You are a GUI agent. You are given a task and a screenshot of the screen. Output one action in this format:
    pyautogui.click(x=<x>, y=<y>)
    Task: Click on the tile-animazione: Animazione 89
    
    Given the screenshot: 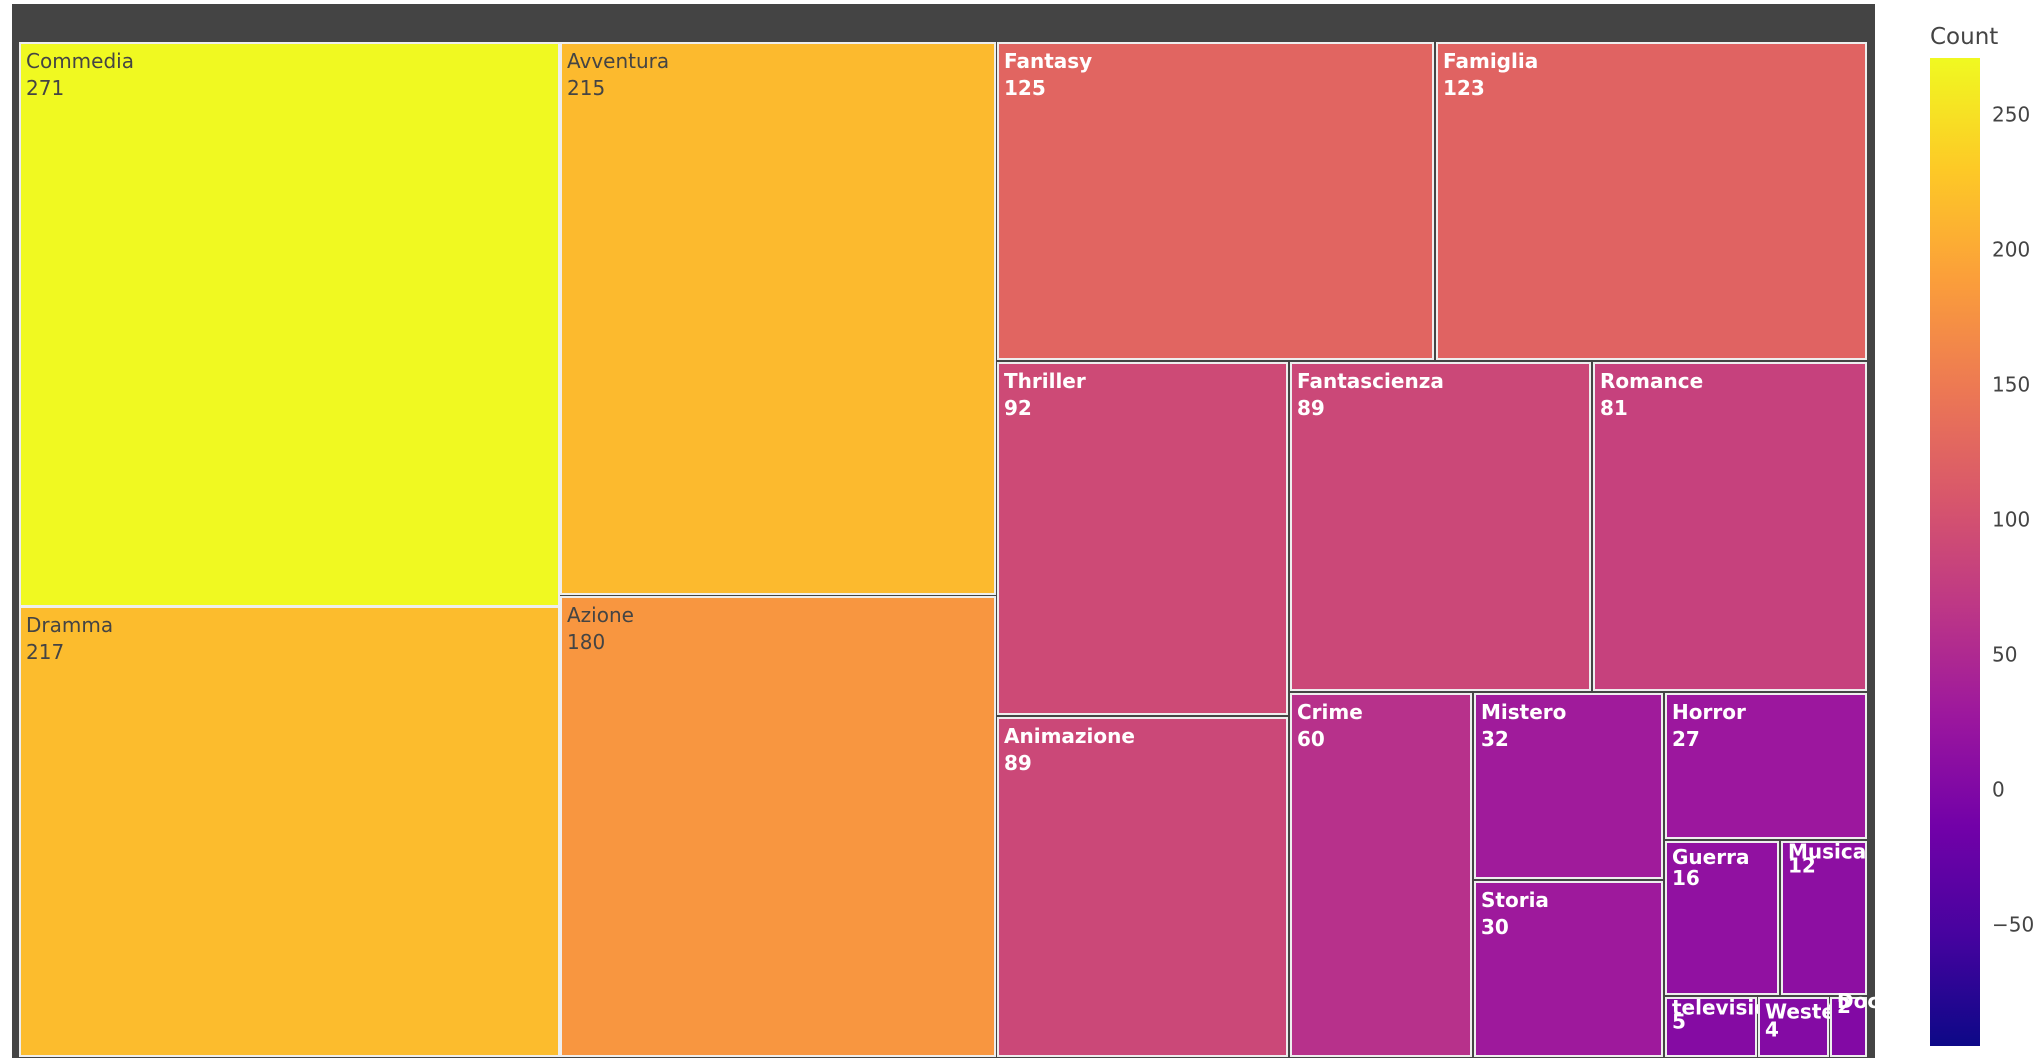 What is the action you would take?
    pyautogui.click(x=1142, y=887)
    